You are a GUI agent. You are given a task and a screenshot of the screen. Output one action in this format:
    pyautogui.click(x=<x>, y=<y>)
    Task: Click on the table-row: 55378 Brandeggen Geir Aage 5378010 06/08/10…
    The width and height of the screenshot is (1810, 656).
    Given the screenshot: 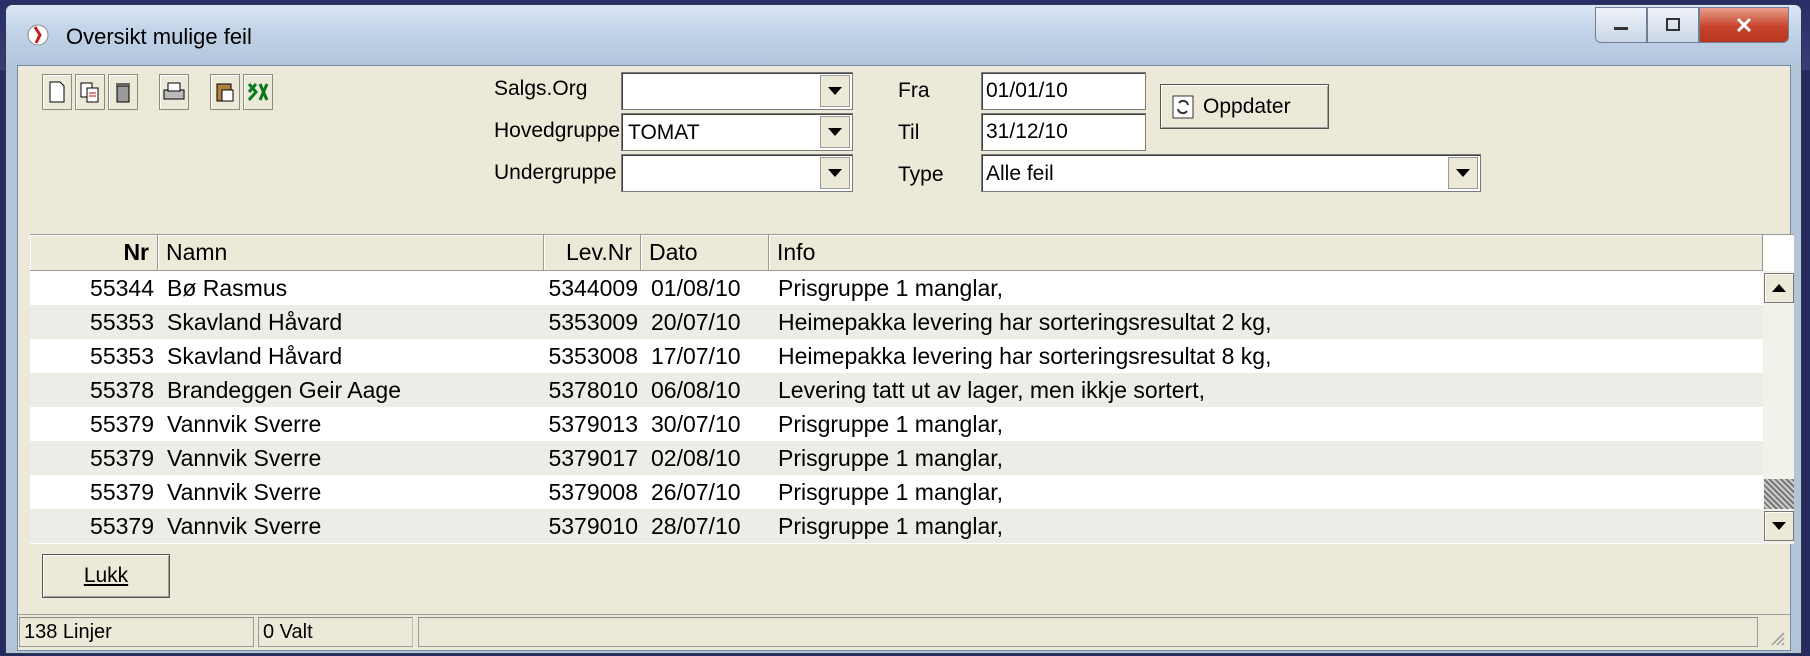 What is the action you would take?
    pyautogui.click(x=896, y=390)
    